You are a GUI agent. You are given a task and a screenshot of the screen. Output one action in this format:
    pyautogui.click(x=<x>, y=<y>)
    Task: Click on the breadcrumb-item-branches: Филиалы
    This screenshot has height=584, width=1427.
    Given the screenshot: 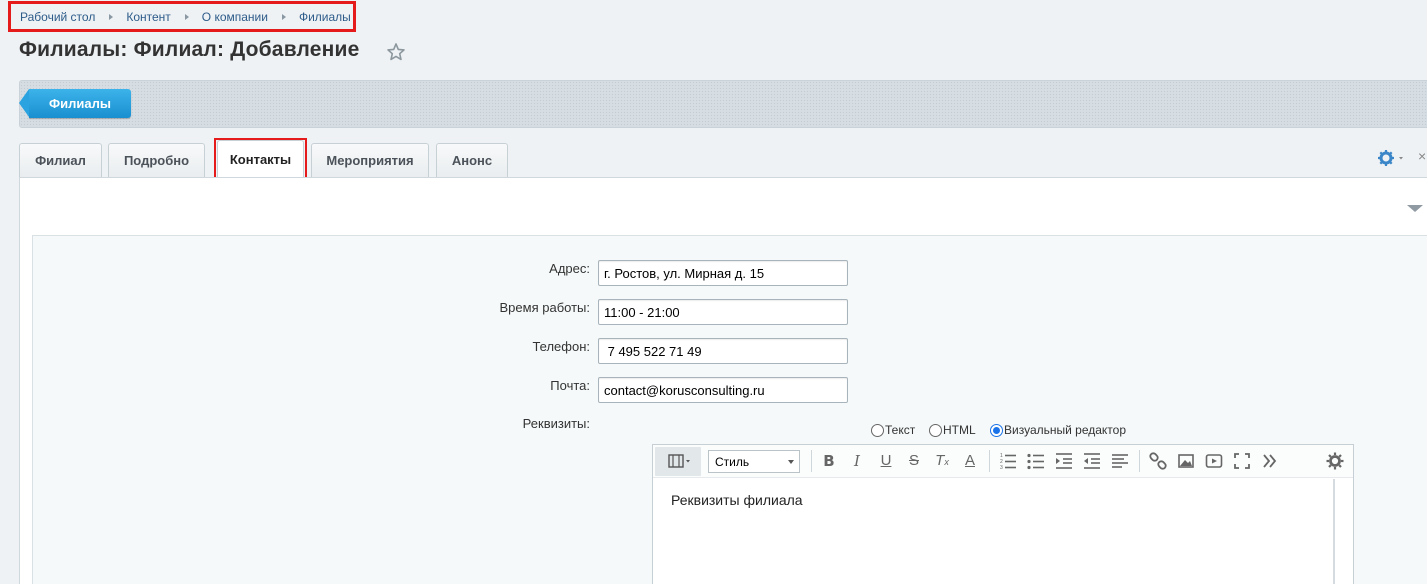 What is the action you would take?
    pyautogui.click(x=325, y=17)
    